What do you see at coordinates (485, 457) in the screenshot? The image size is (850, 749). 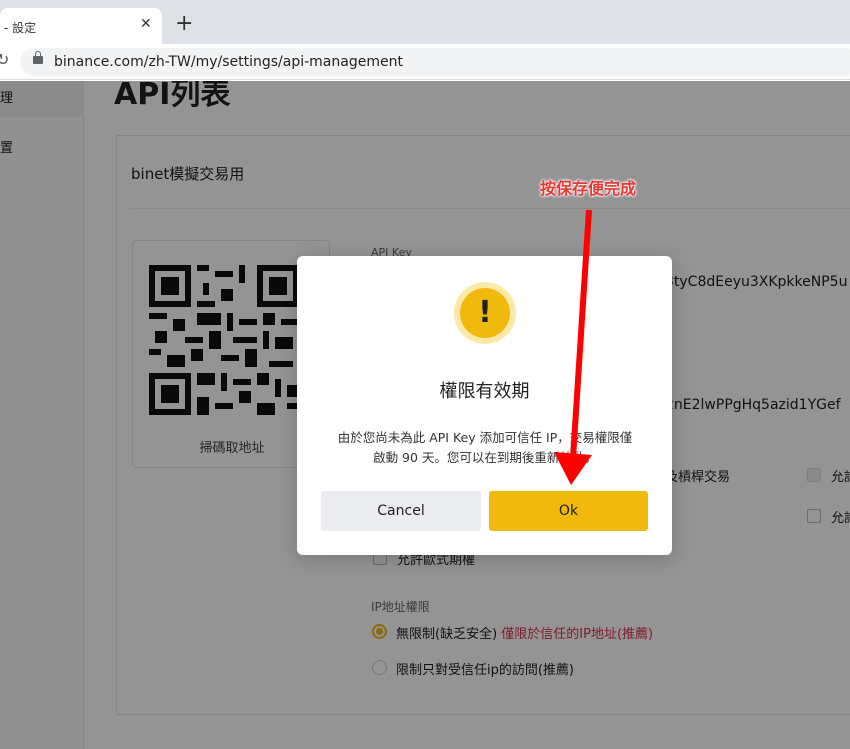 I see `dialog-message-line: 啟動 90 天。您可以在到期後重新啟動。` at bounding box center [485, 457].